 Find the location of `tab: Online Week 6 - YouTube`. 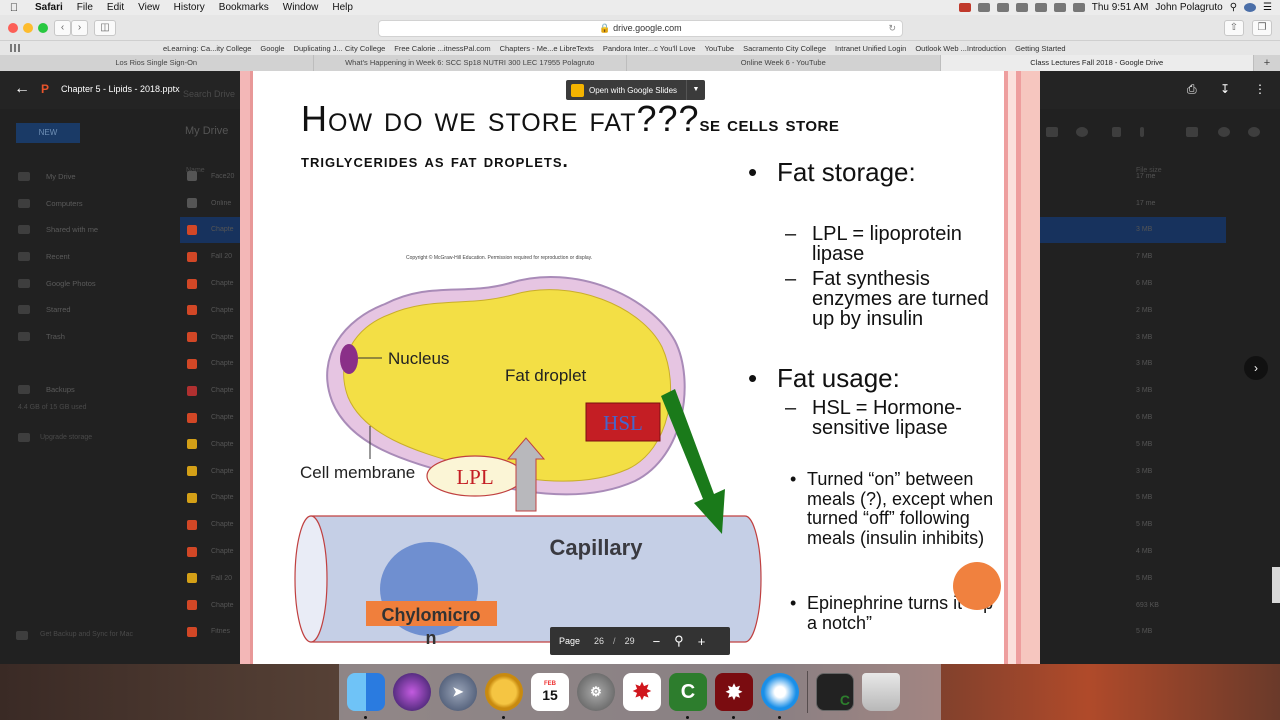

tab: Online Week 6 - YouTube is located at coordinates (784, 63).